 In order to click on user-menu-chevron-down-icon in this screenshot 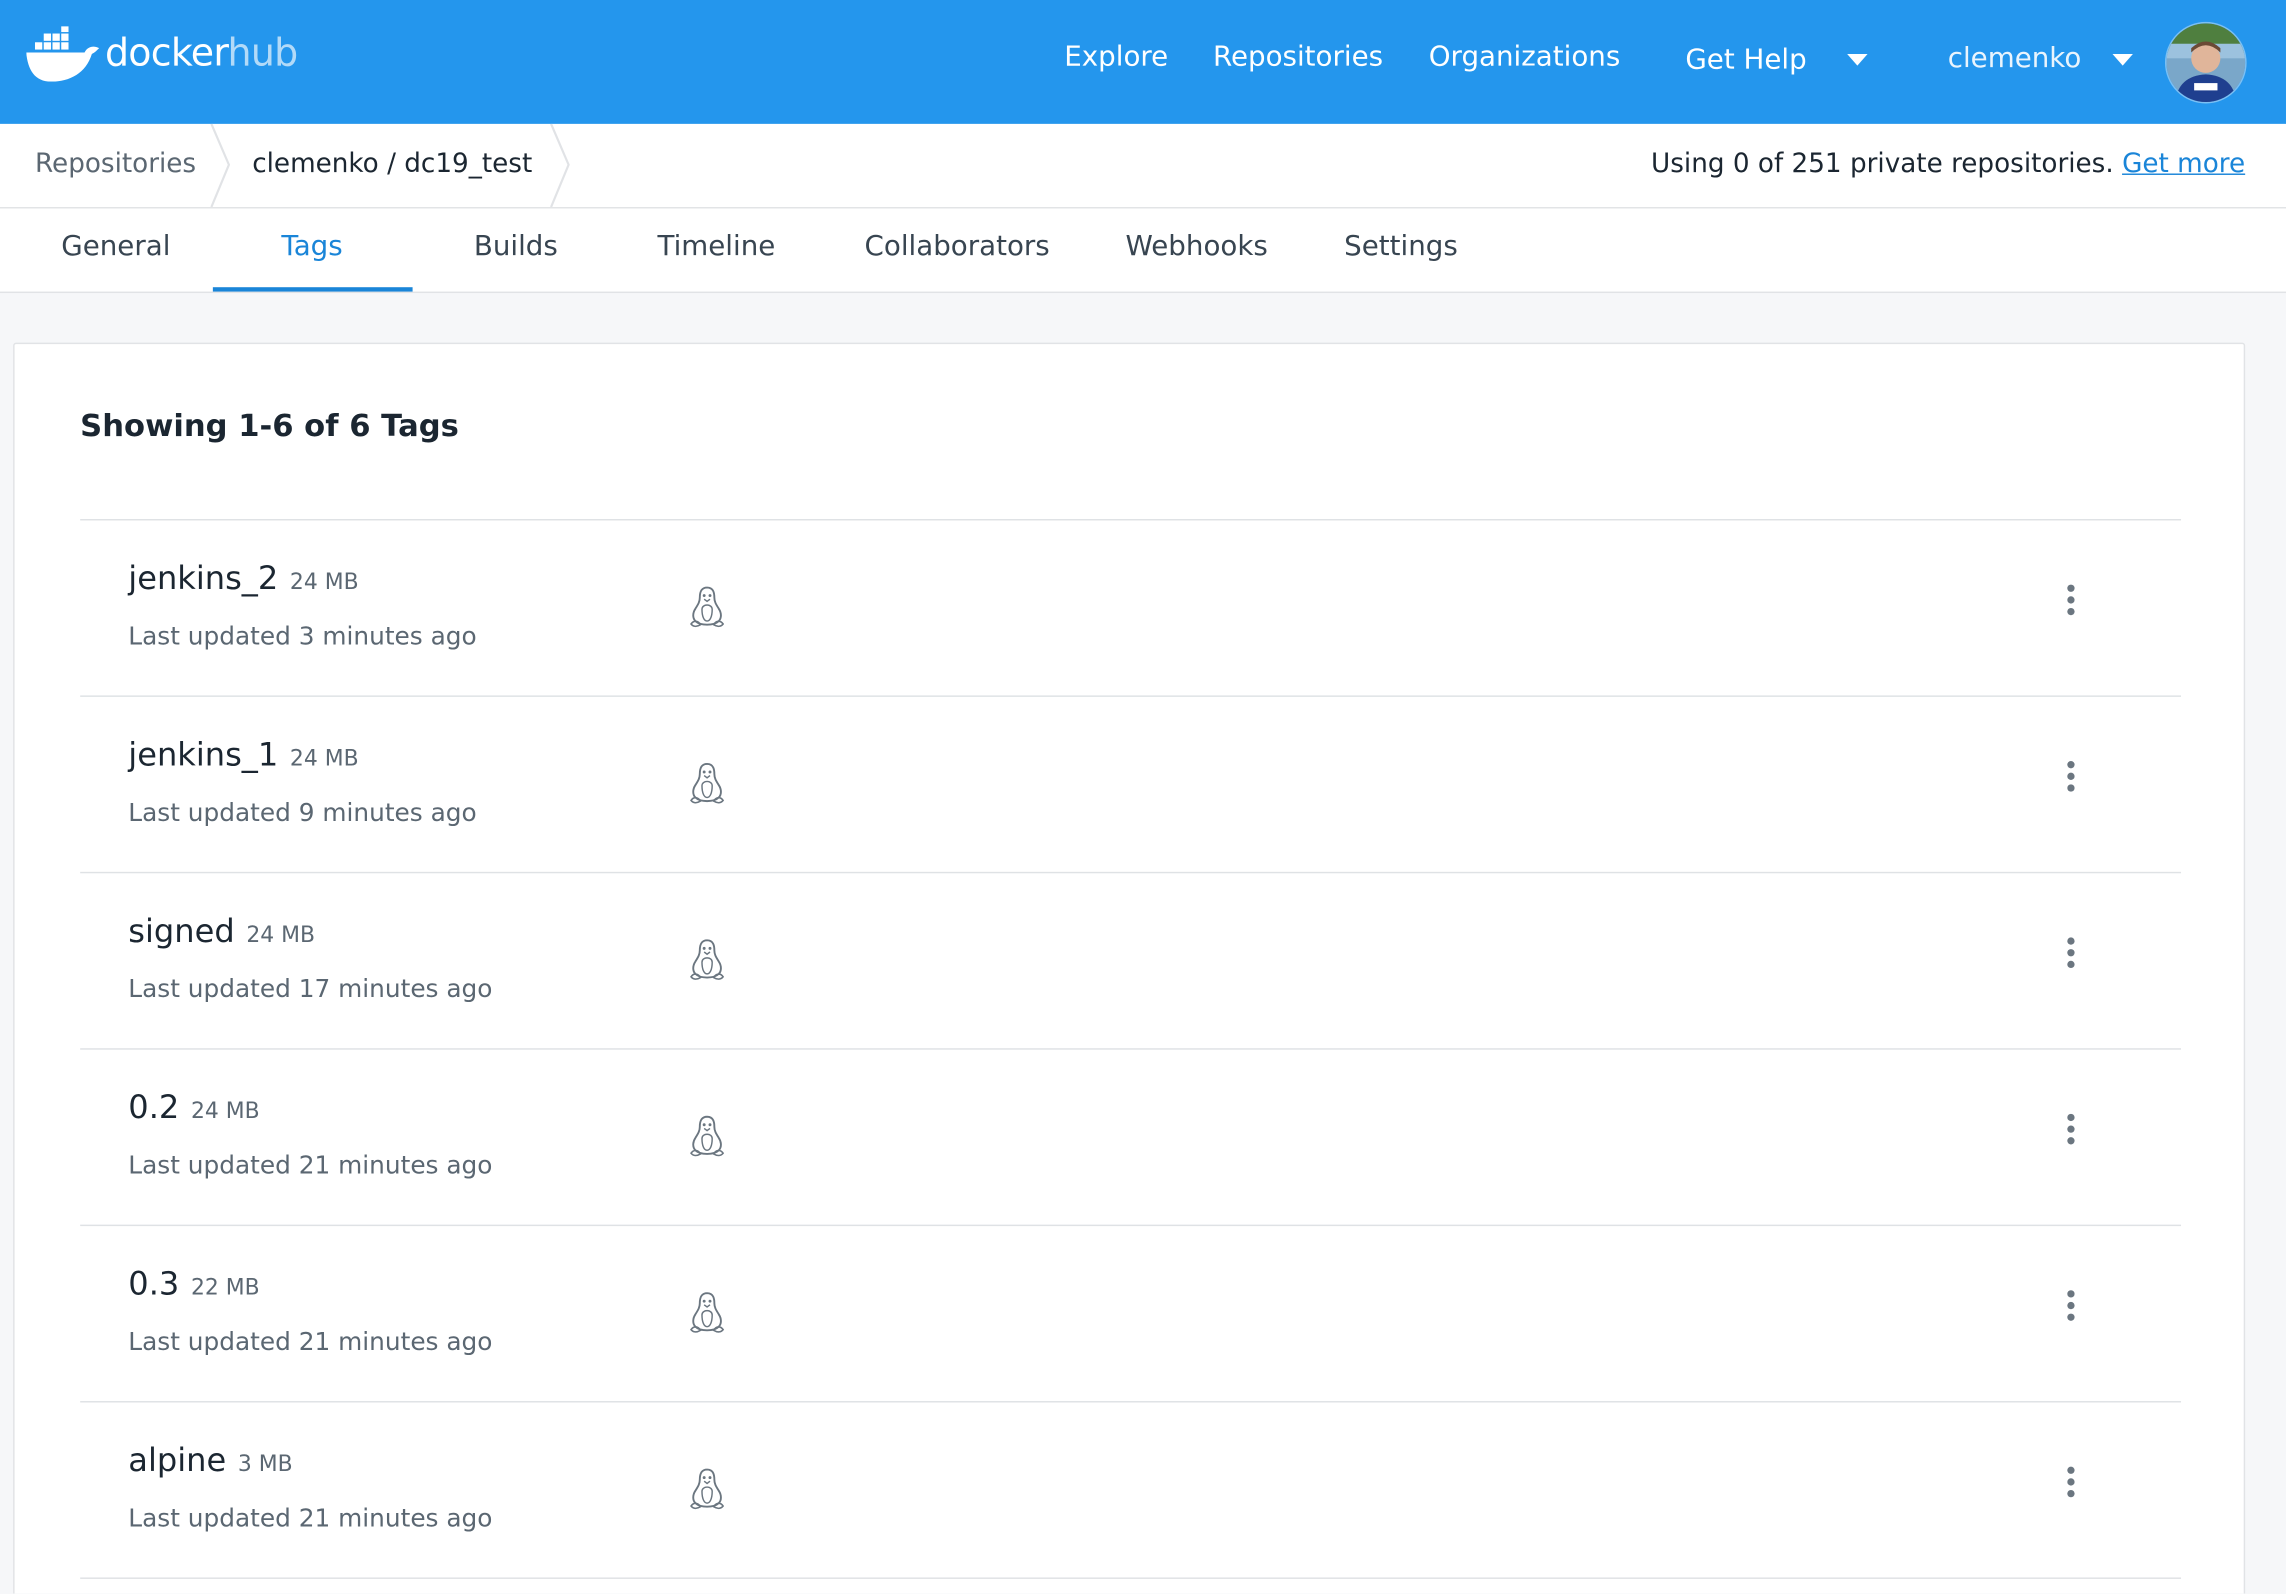, I will do `click(2122, 59)`.